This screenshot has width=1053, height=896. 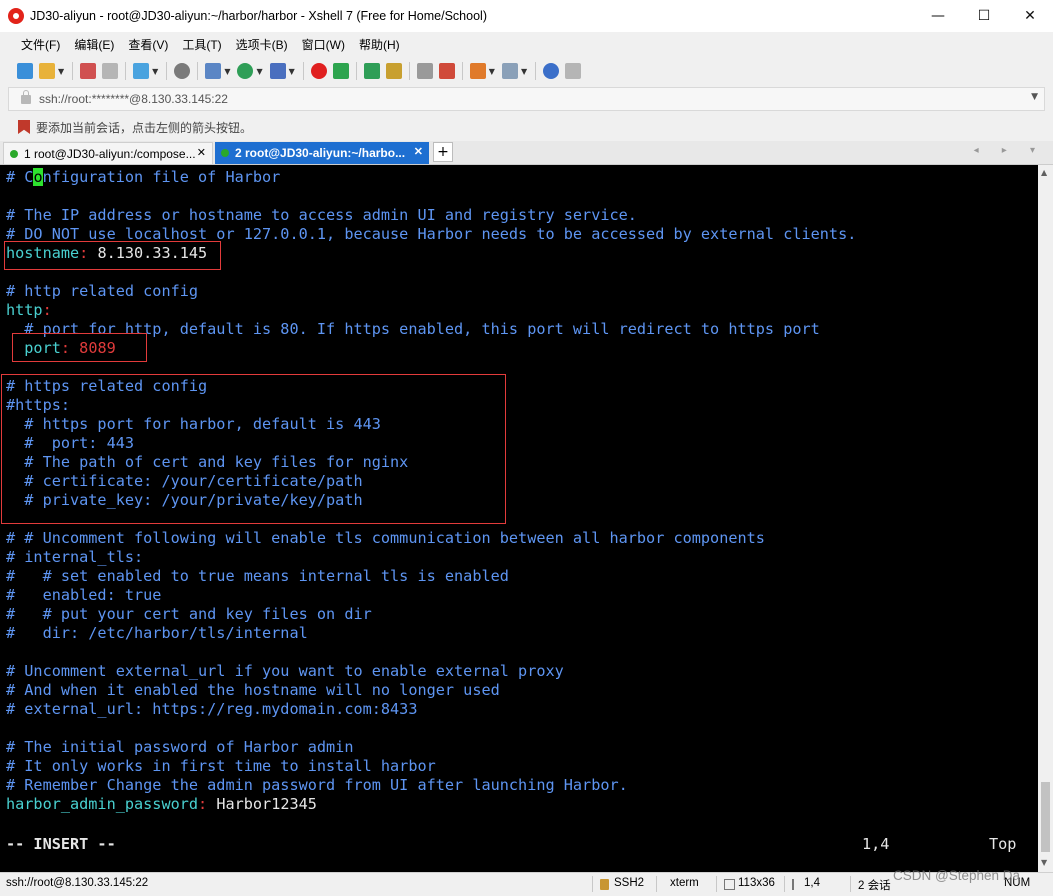 What do you see at coordinates (38, 177) in the screenshot?
I see `text-cursor: o` at bounding box center [38, 177].